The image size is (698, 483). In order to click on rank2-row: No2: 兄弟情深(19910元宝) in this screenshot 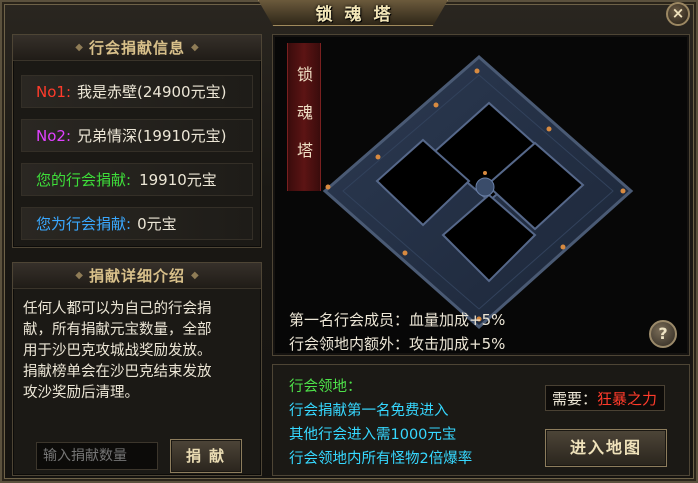, I will do `click(137, 135)`.